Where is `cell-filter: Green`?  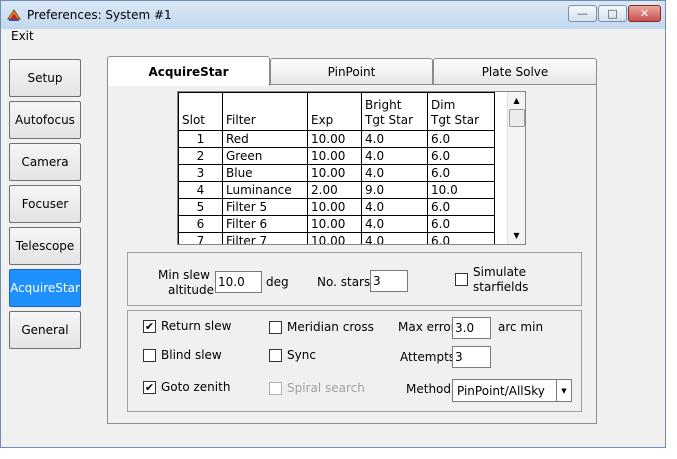
cell-filter: Green is located at coordinates (265, 156).